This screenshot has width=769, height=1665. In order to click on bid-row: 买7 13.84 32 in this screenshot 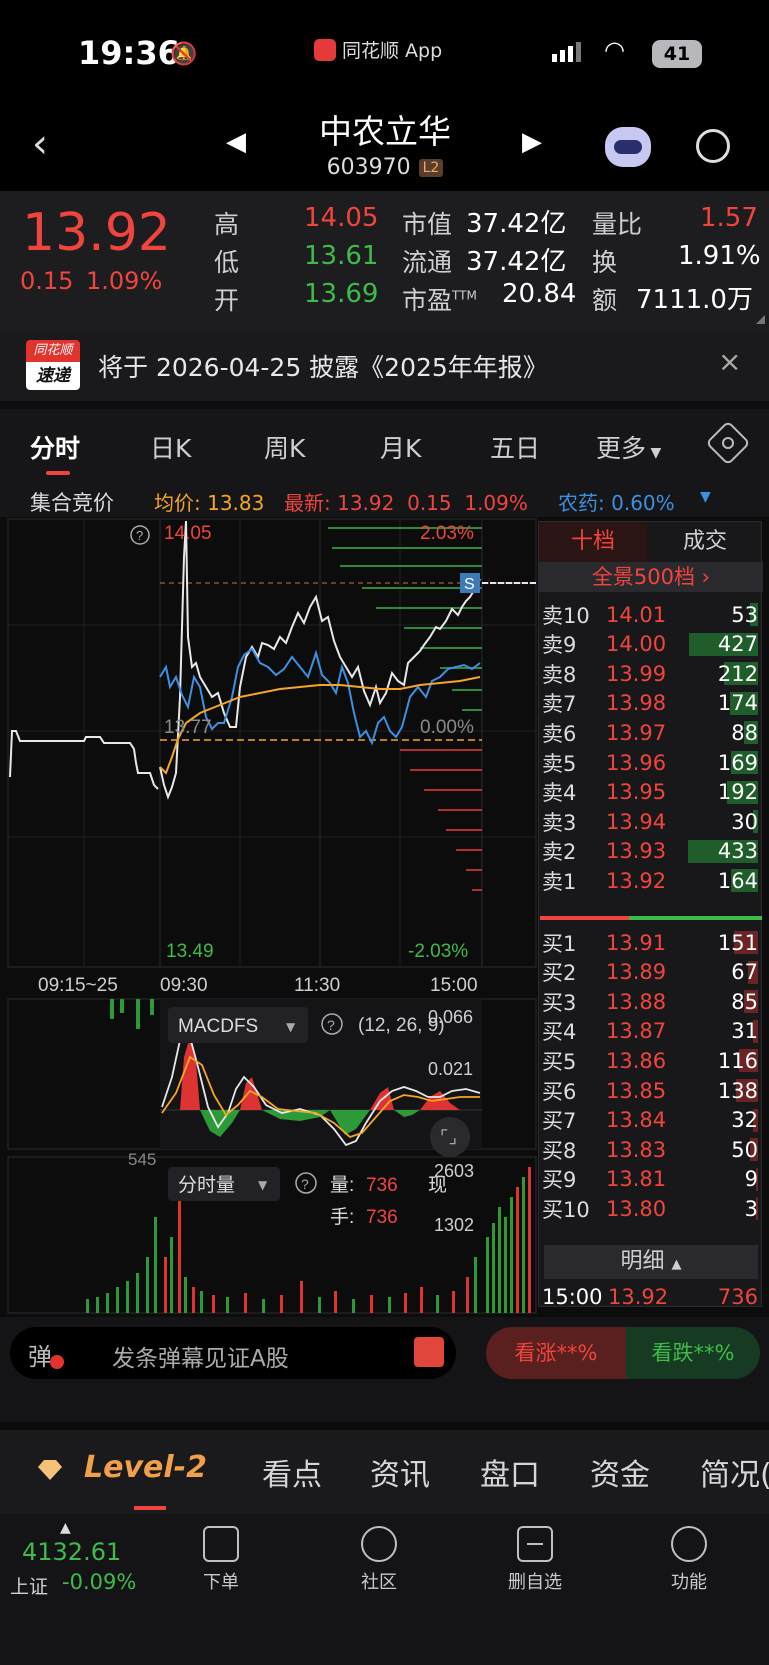, I will do `click(650, 1120)`.